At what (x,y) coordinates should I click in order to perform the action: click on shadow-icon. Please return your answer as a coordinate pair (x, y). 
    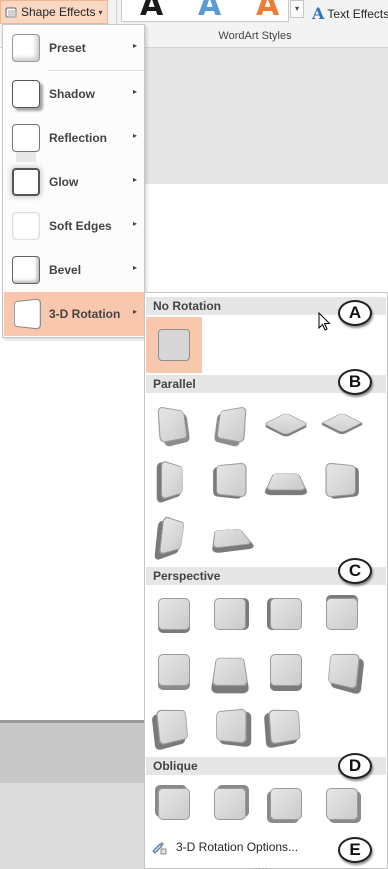
    Looking at the image, I should click on (26, 94).